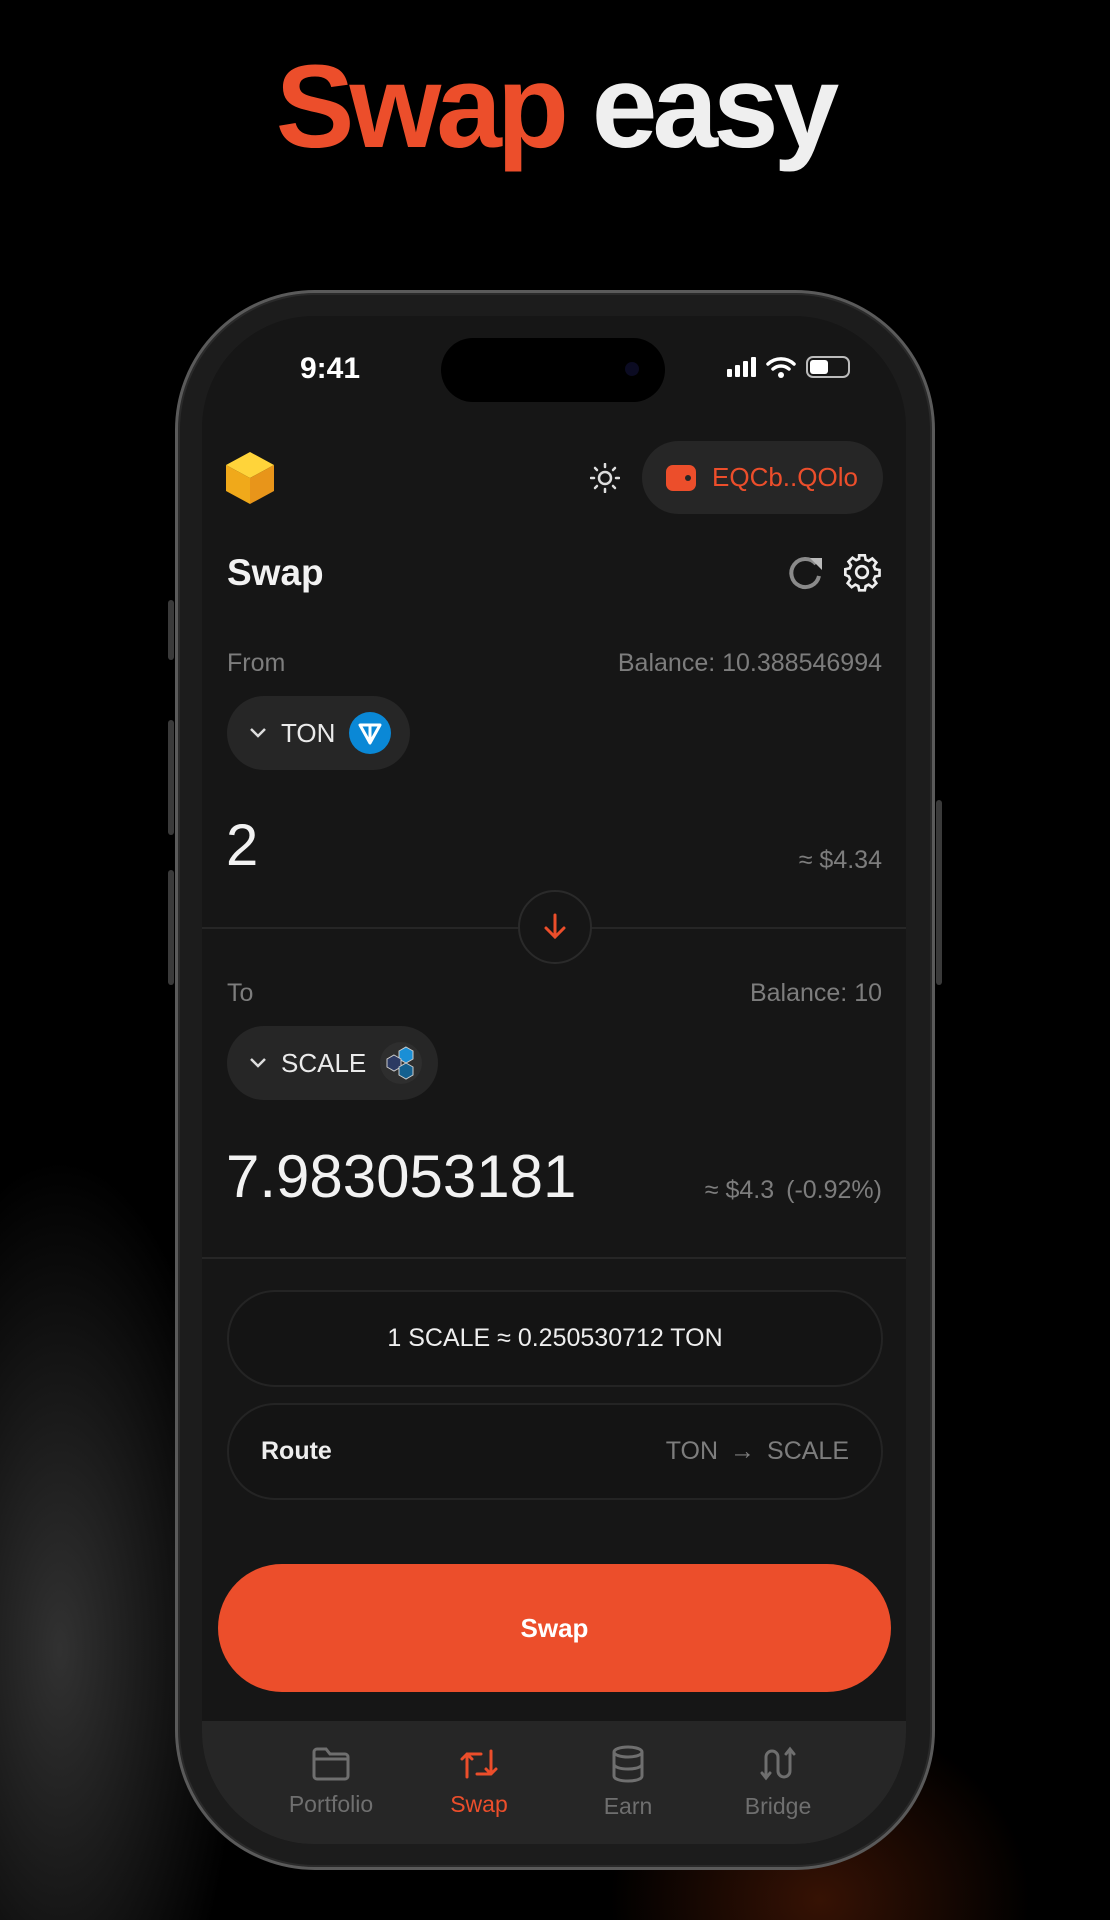 The height and width of the screenshot is (1920, 1110). What do you see at coordinates (308, 732) in the screenshot?
I see `from-token-name: TON` at bounding box center [308, 732].